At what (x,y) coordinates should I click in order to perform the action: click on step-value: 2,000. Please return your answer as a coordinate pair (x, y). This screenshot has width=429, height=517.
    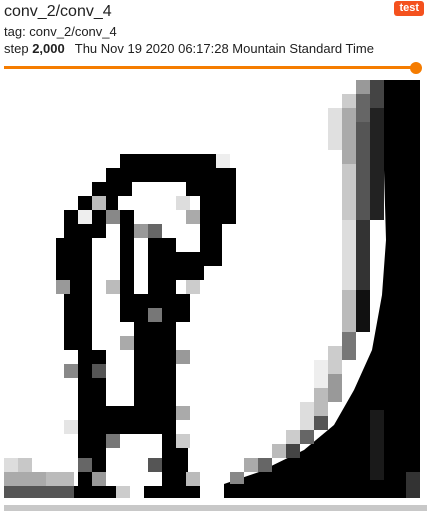
    Looking at the image, I should click on (48, 48).